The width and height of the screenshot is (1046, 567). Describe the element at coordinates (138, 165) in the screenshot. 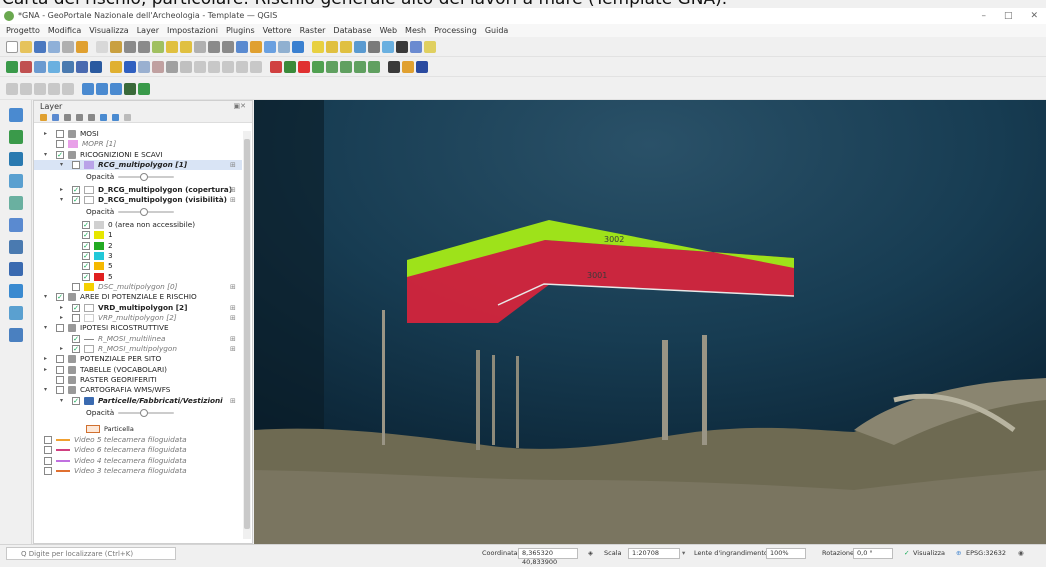

I see `layer-rcg: ▾ RCG_multipolygon [1] ⊞` at that location.